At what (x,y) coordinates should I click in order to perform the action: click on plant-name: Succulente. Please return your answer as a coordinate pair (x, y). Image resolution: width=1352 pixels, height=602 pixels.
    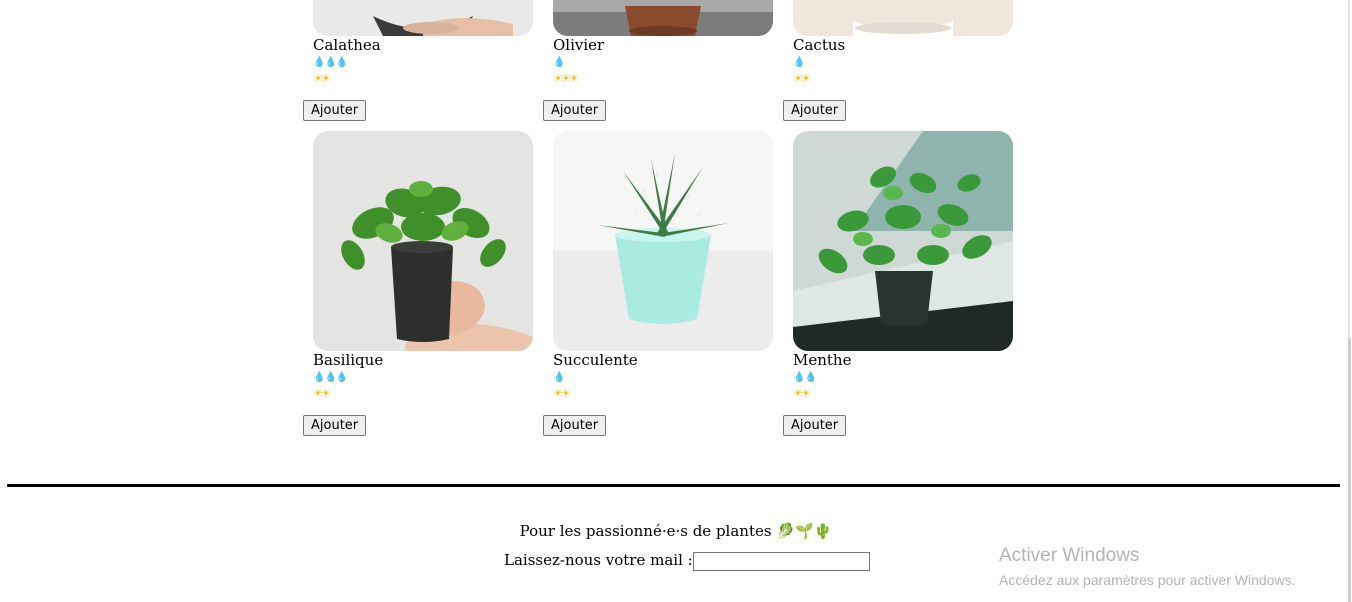
    Looking at the image, I should click on (595, 360).